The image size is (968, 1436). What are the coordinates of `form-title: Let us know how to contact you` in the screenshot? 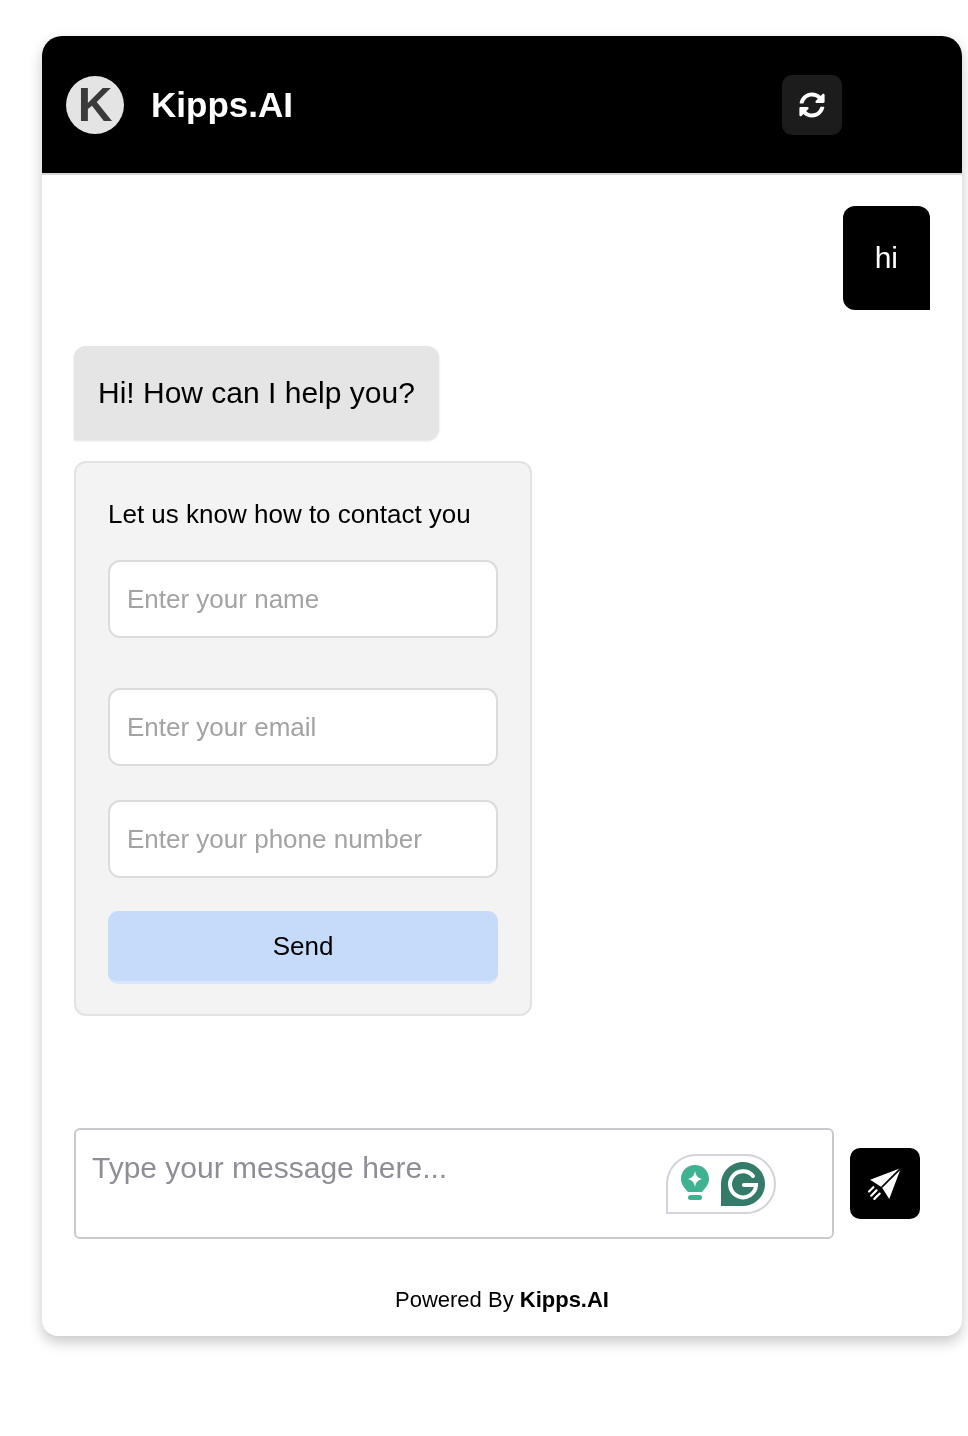 It's located at (290, 514).